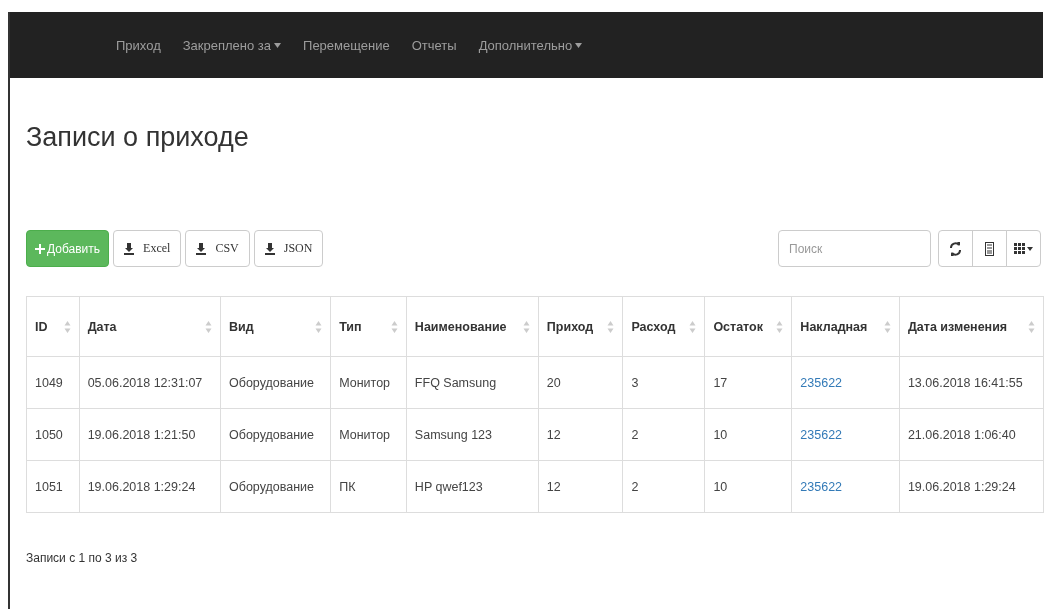  Describe the element at coordinates (748, 382) in the screenshot. I see `table-cell: 17` at that location.